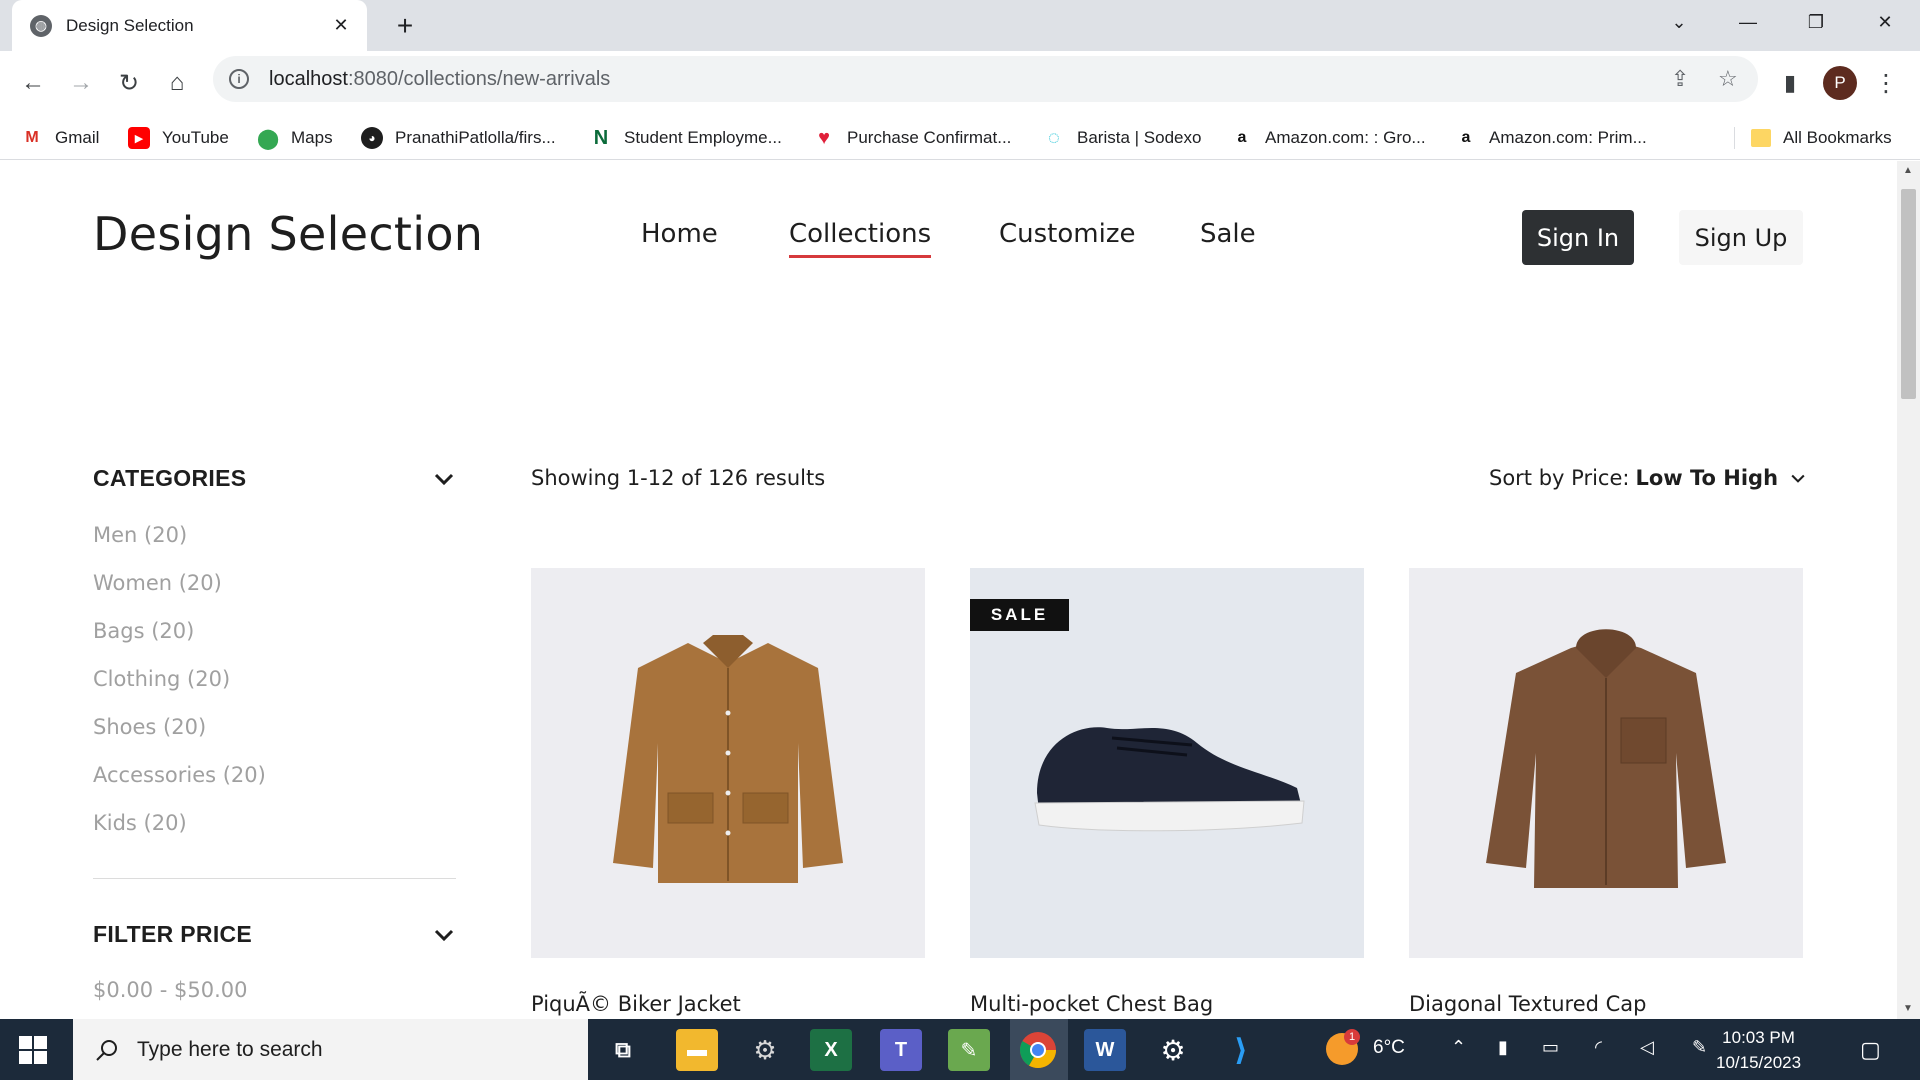 This screenshot has width=1920, height=1080. Describe the element at coordinates (1598, 1047) in the screenshot. I see `wifi-icon: ◜` at that location.